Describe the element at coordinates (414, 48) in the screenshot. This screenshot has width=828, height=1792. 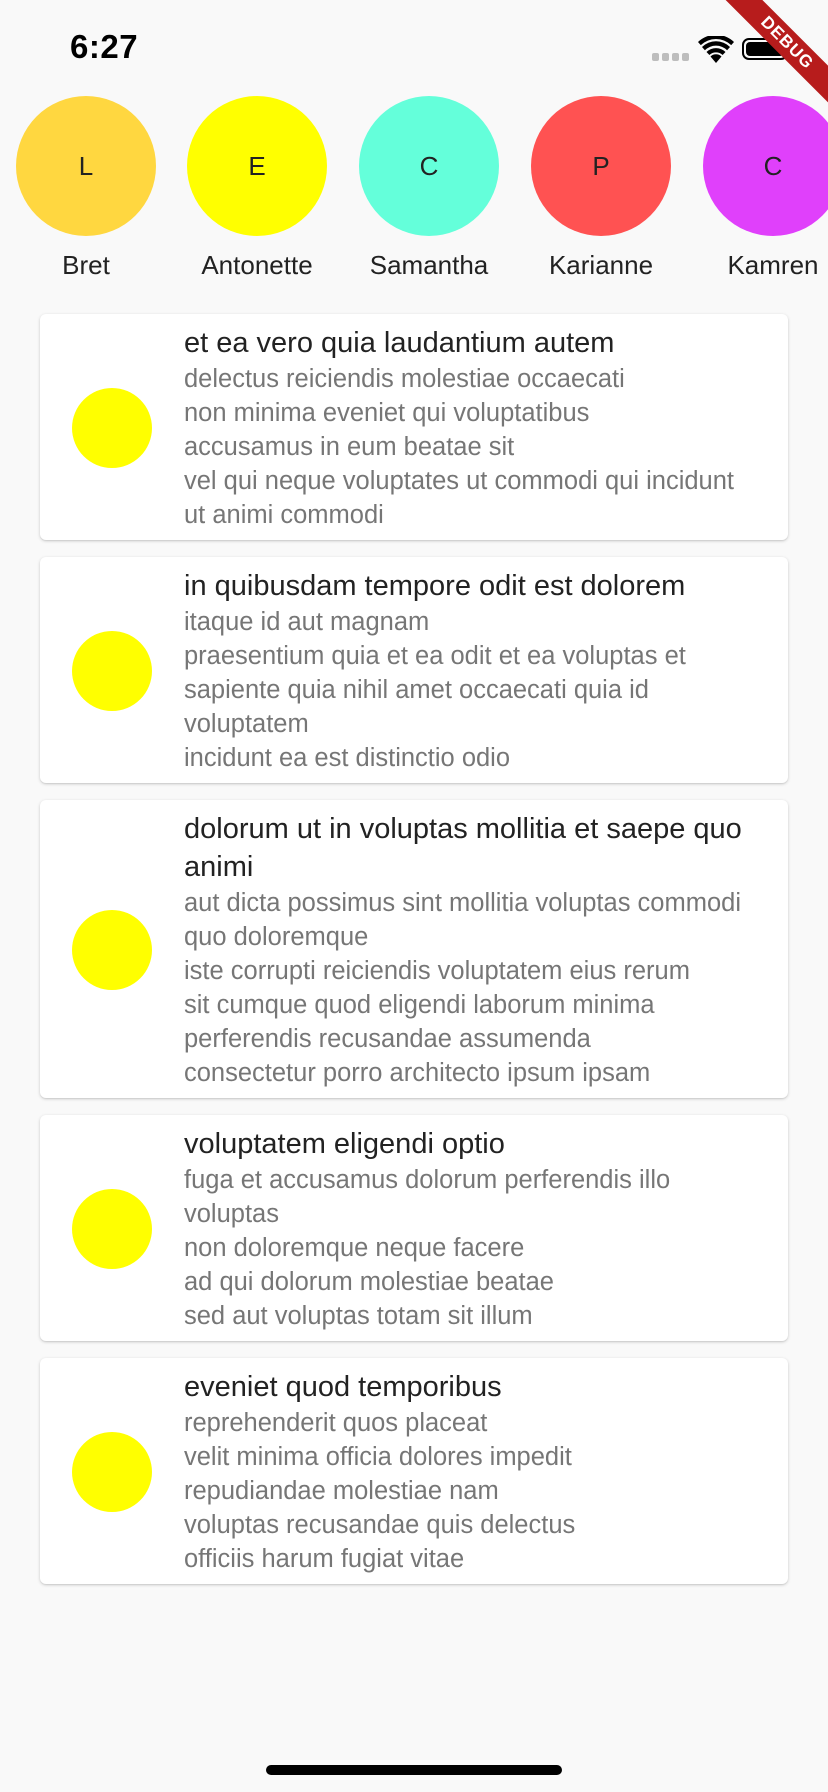
I see `status-bar: 6:27` at that location.